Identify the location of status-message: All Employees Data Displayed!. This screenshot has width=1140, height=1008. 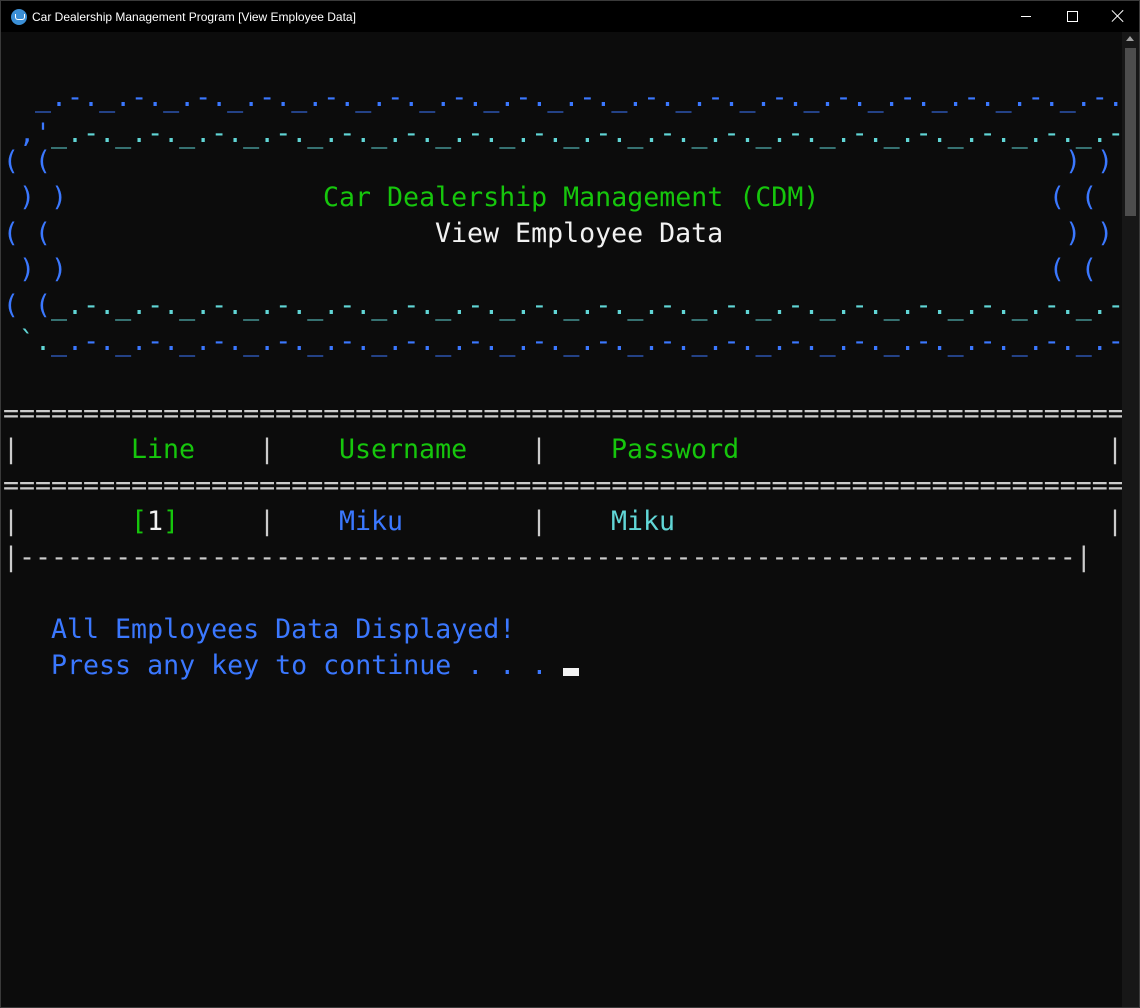
(283, 629).